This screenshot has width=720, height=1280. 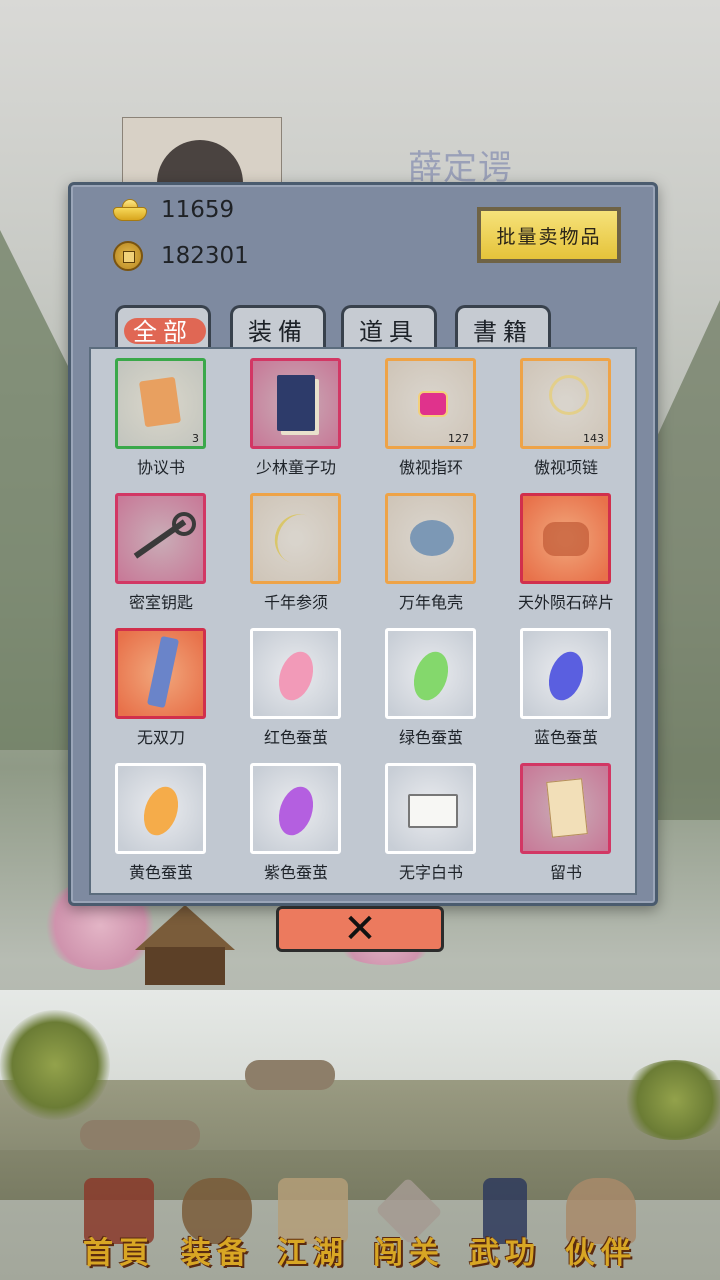 What do you see at coordinates (119, 1222) in the screenshot?
I see `nav-home: 首頁` at bounding box center [119, 1222].